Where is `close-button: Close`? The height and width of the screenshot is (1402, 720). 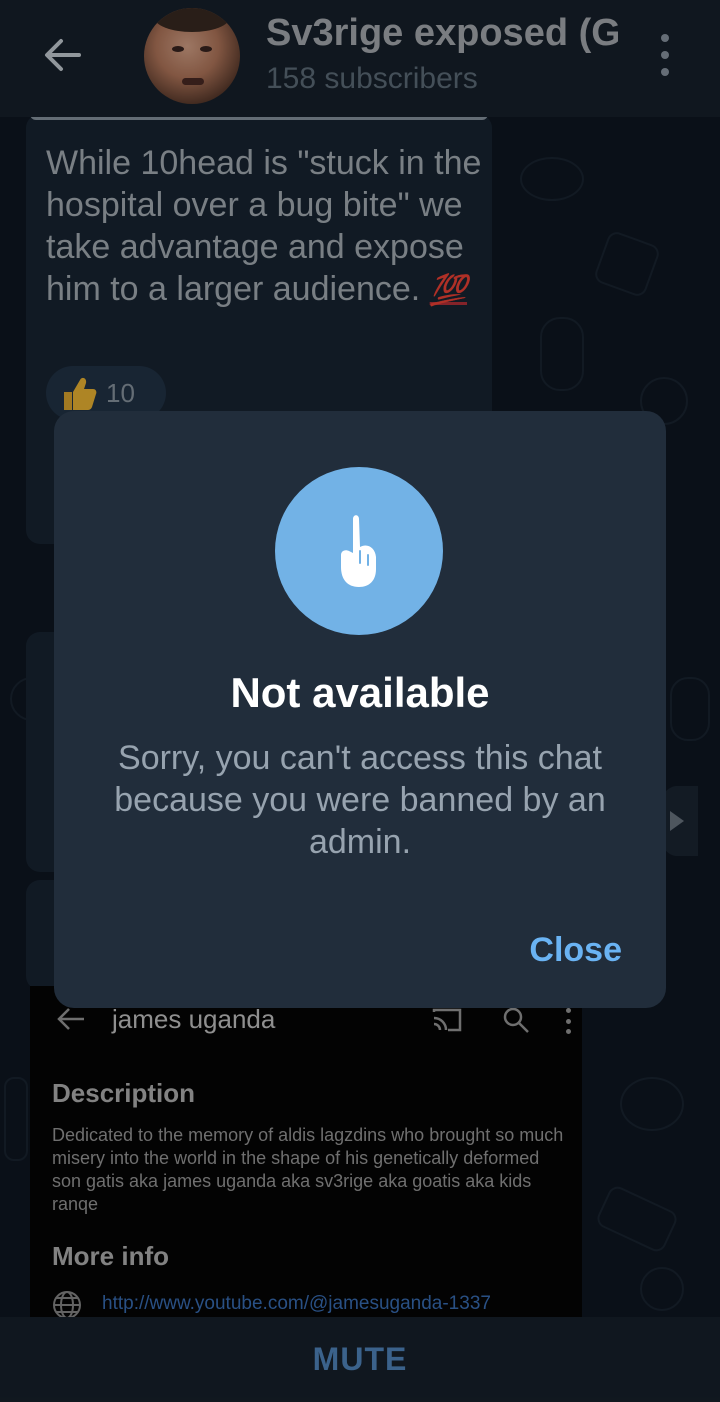
close-button: Close is located at coordinates (575, 950).